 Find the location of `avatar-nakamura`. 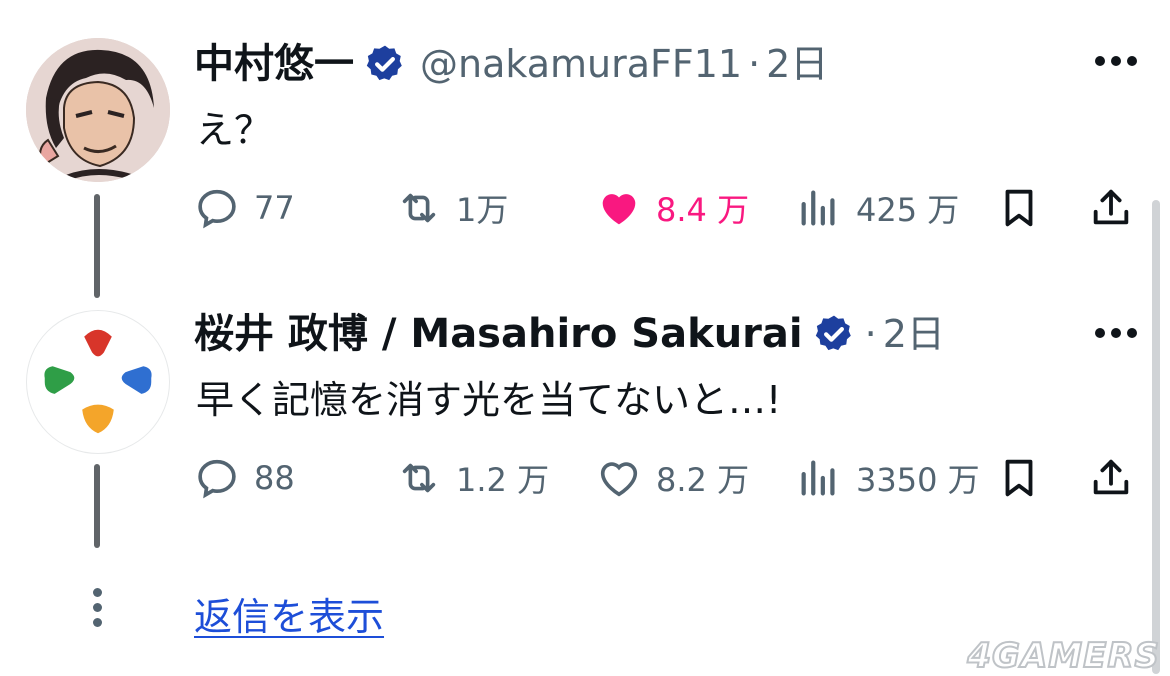

avatar-nakamura is located at coordinates (98, 110).